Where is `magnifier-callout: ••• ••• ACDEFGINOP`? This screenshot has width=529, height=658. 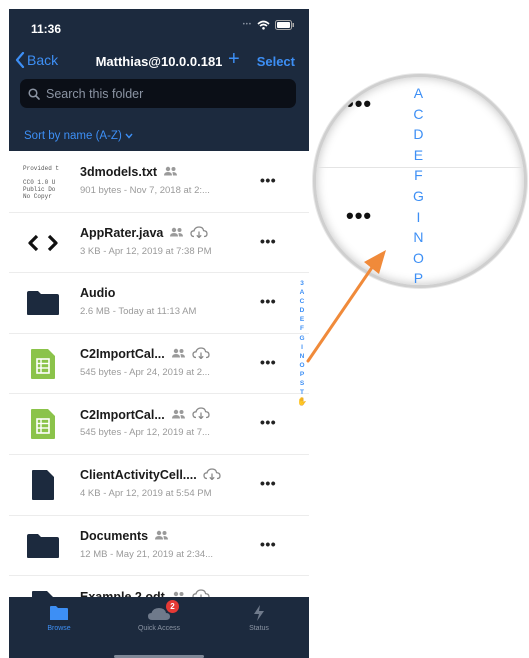
magnifier-callout: ••• ••• ACDEFGINOP is located at coordinates (420, 181).